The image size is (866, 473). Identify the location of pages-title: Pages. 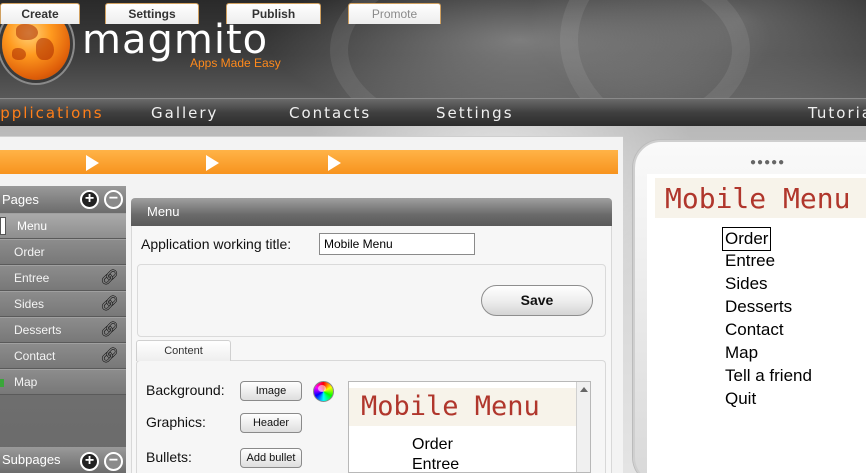
(20, 199).